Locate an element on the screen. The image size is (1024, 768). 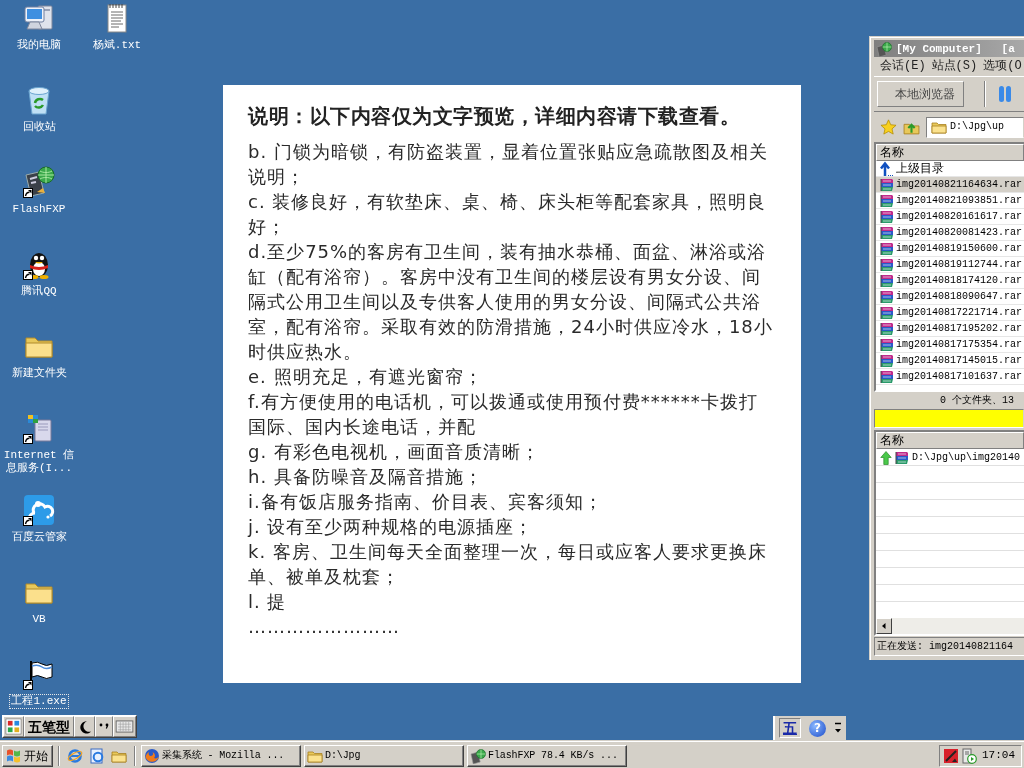
file-row: img20140818174120.rar is located at coordinates (950, 281).